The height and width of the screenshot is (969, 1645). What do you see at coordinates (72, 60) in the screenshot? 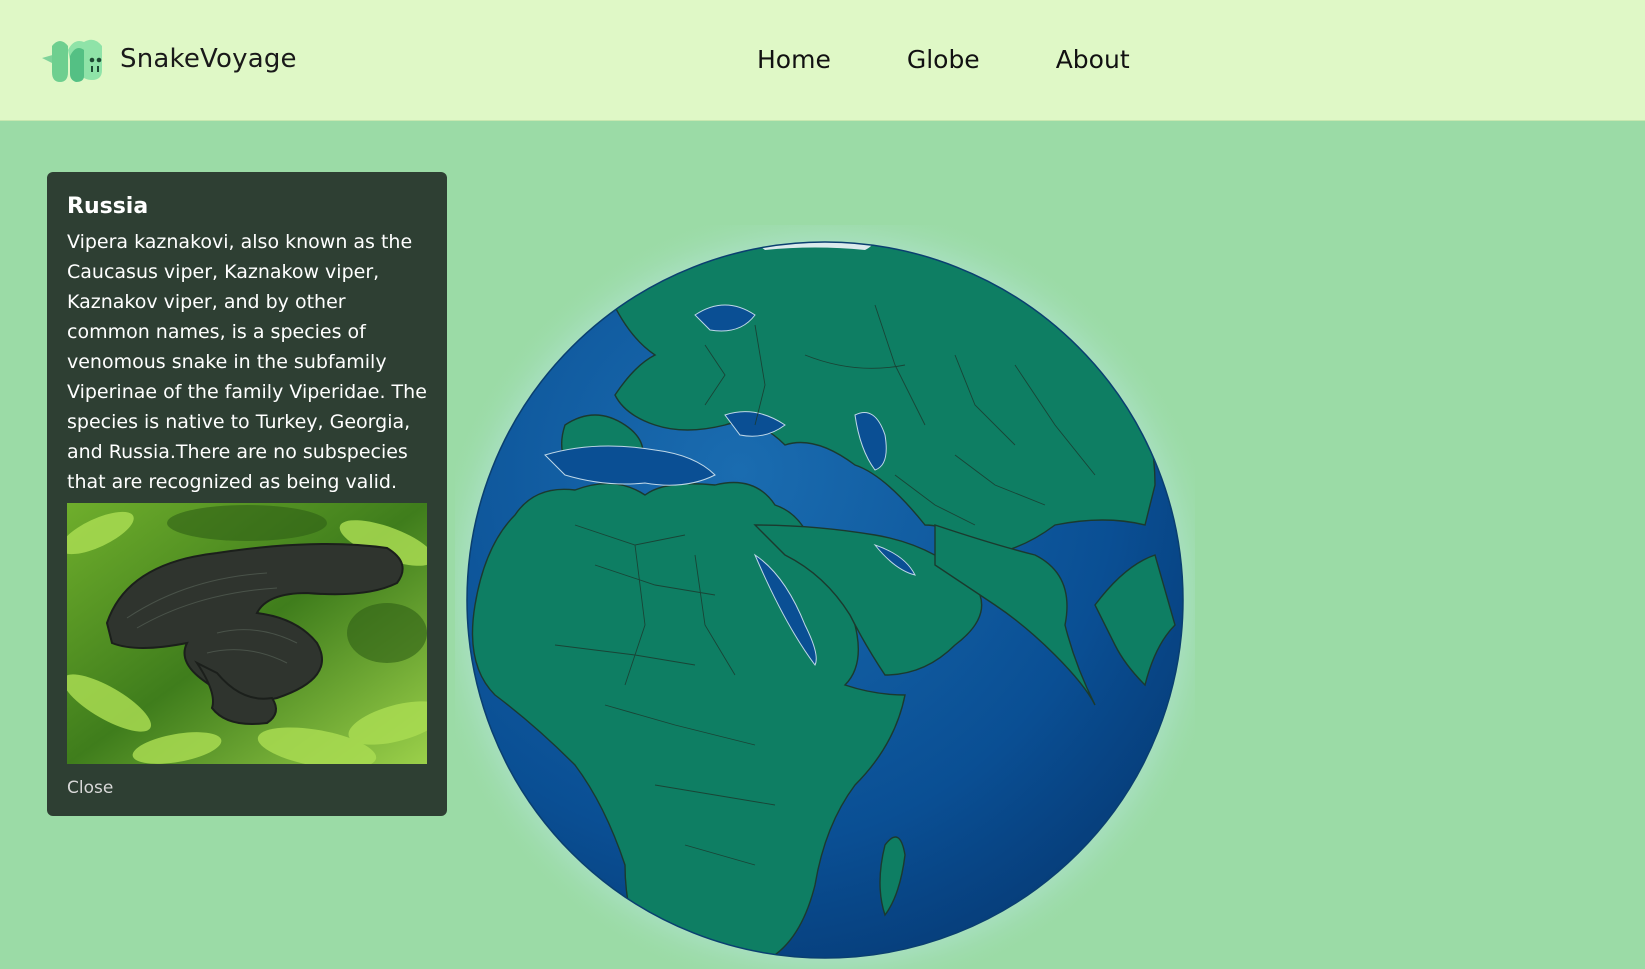
I see `snake-logo-icon` at bounding box center [72, 60].